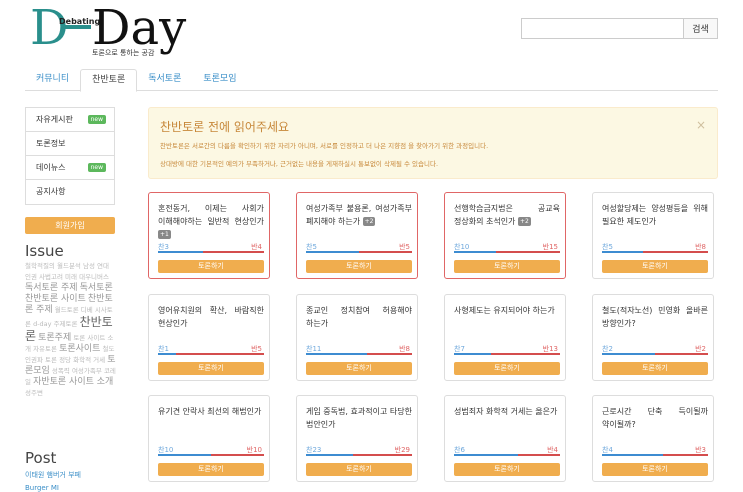 The width and height of the screenshot is (743, 492). I want to click on tag-link: 화학적, so click(82, 360).